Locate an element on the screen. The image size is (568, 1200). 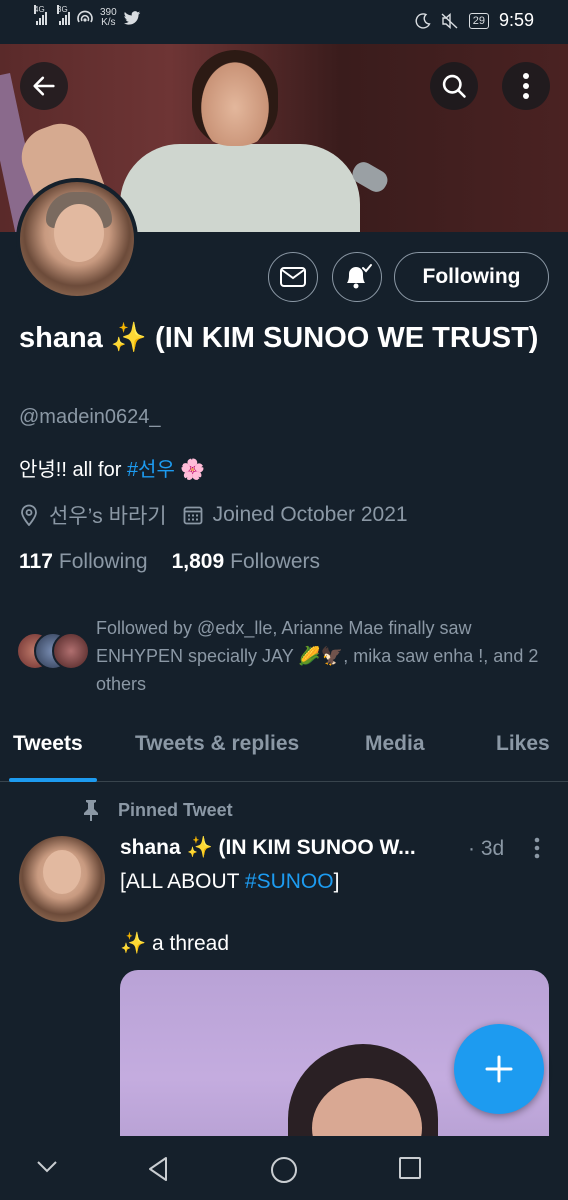
back-triangle-icon is located at coordinates (158, 1169).